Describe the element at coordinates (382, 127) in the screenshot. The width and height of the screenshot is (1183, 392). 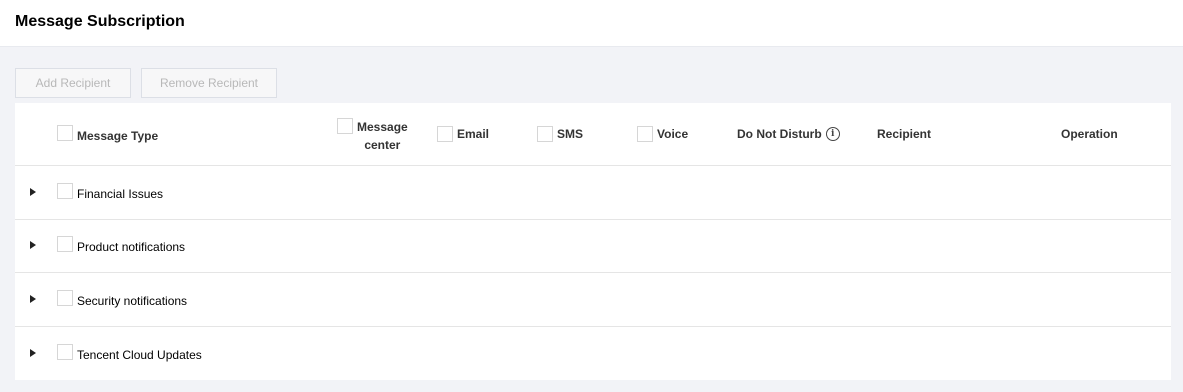
I see `header-message-center-line1: Message` at that location.